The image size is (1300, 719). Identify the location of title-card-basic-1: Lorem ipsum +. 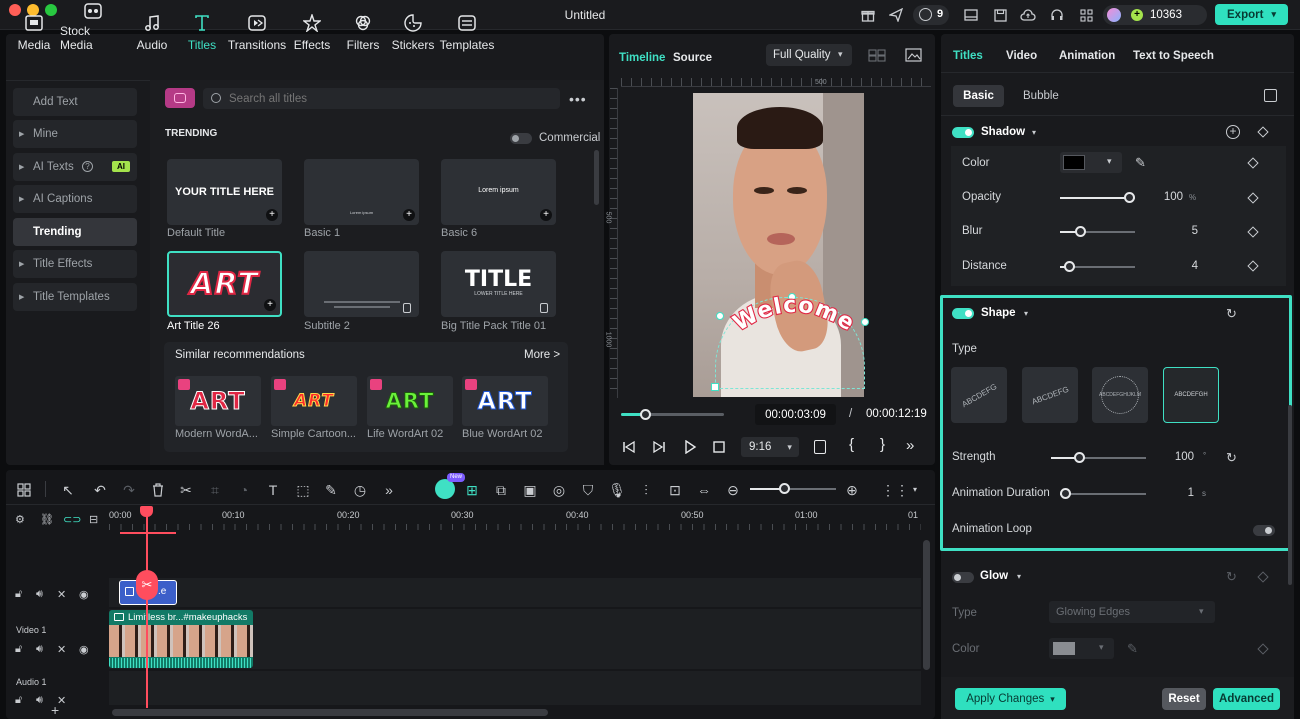
(361, 192).